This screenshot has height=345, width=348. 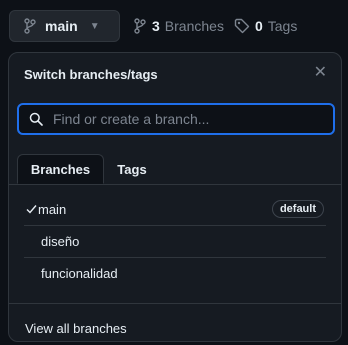 I want to click on default-badge: default, so click(x=297, y=209).